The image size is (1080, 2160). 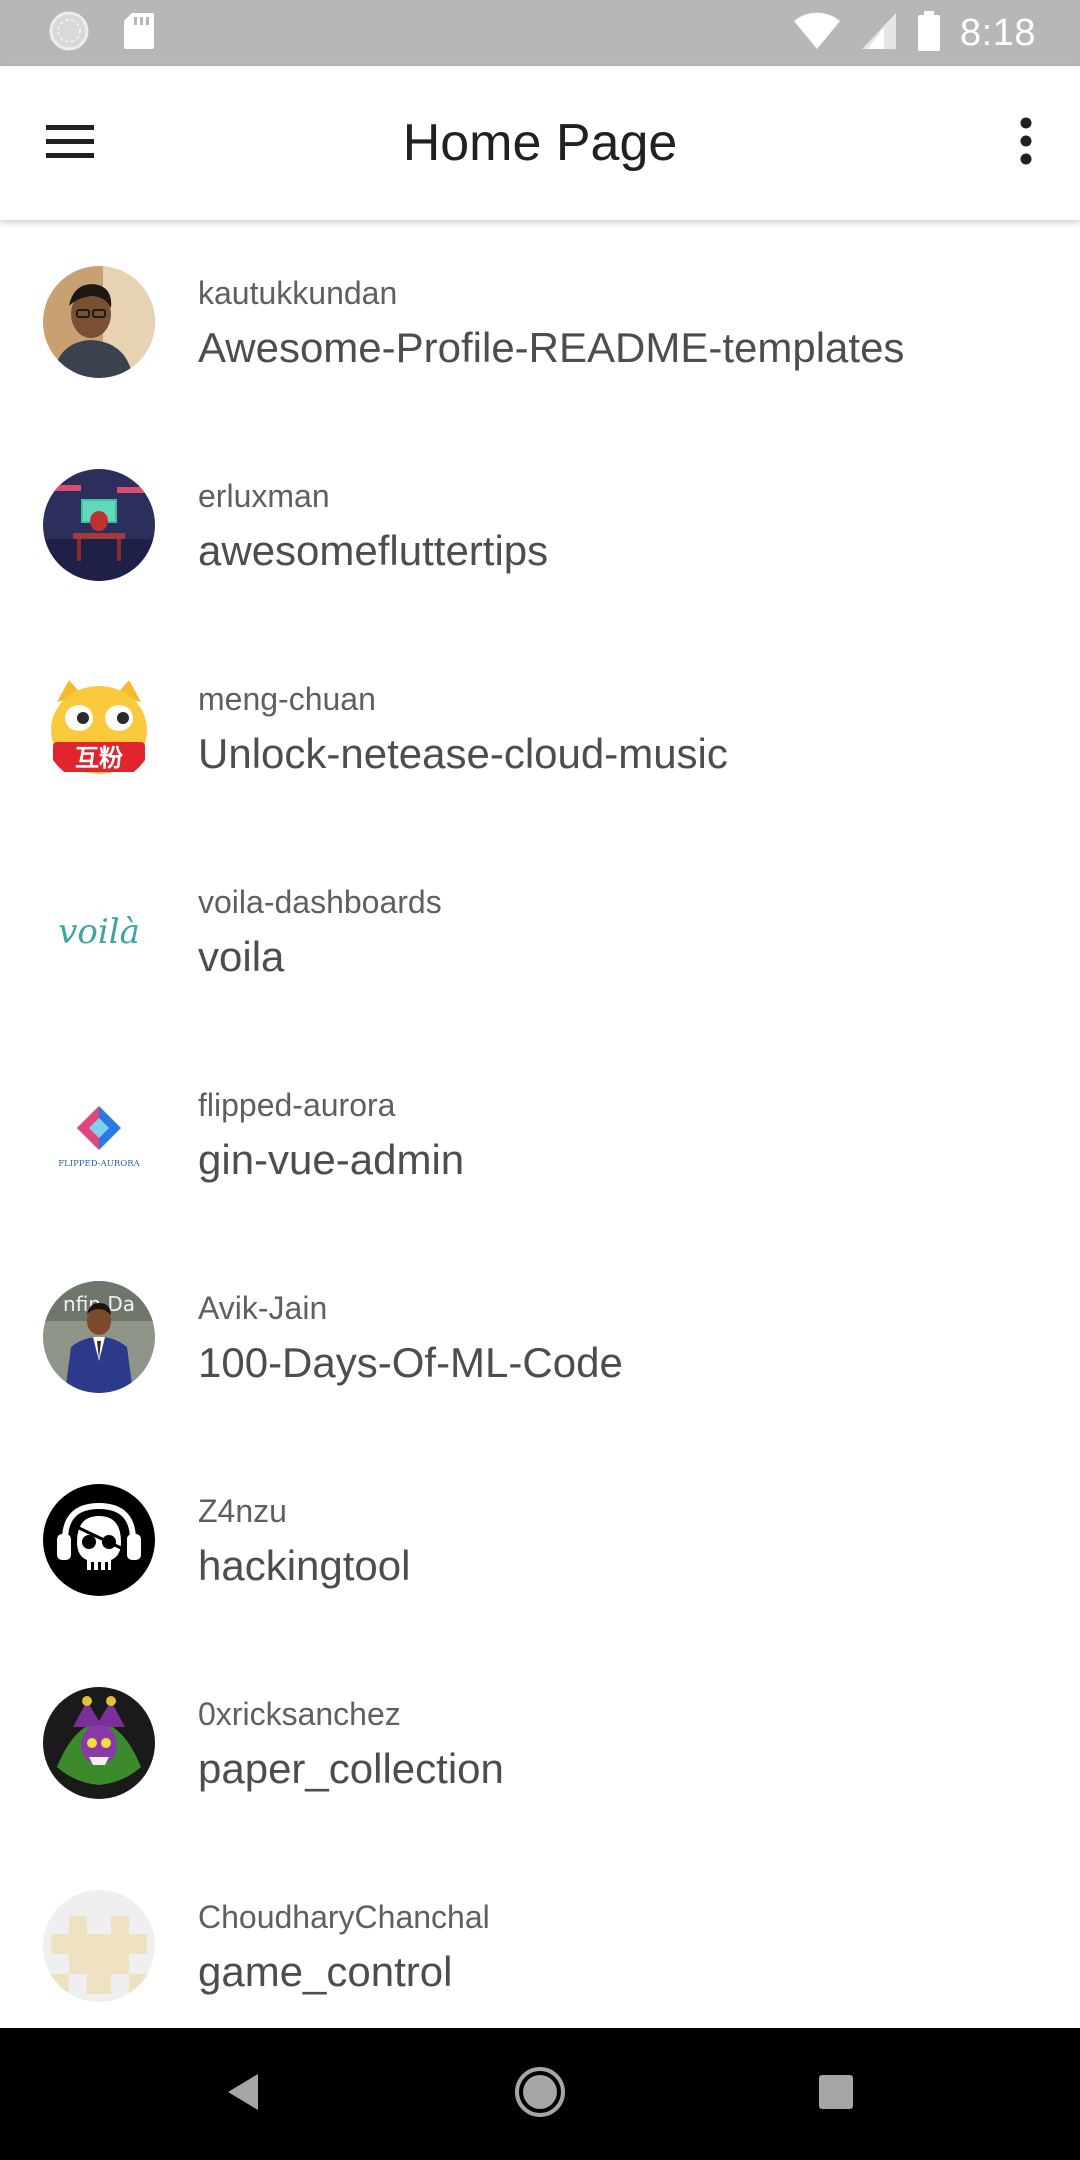 What do you see at coordinates (344, 1917) in the screenshot?
I see `repo-owner: ChoudharyChanchal` at bounding box center [344, 1917].